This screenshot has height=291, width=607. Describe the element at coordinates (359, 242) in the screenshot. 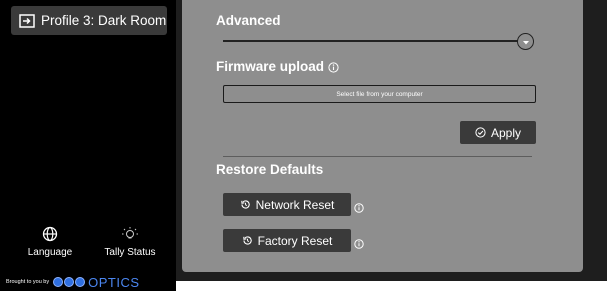

I see `factory-reset-info-icon` at that location.